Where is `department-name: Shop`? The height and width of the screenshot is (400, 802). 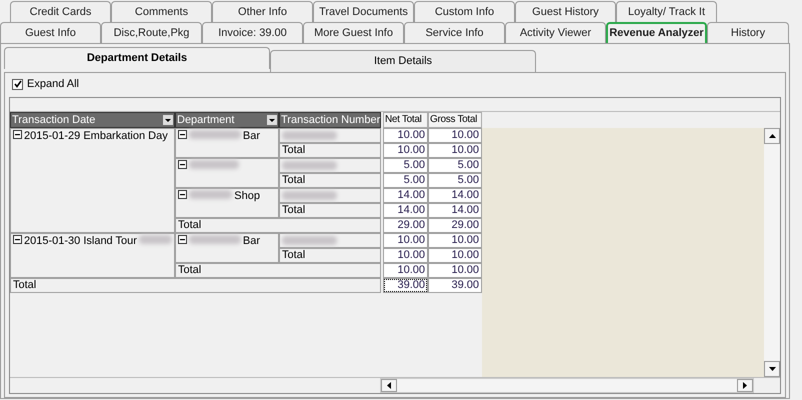
department-name: Shop is located at coordinates (247, 196).